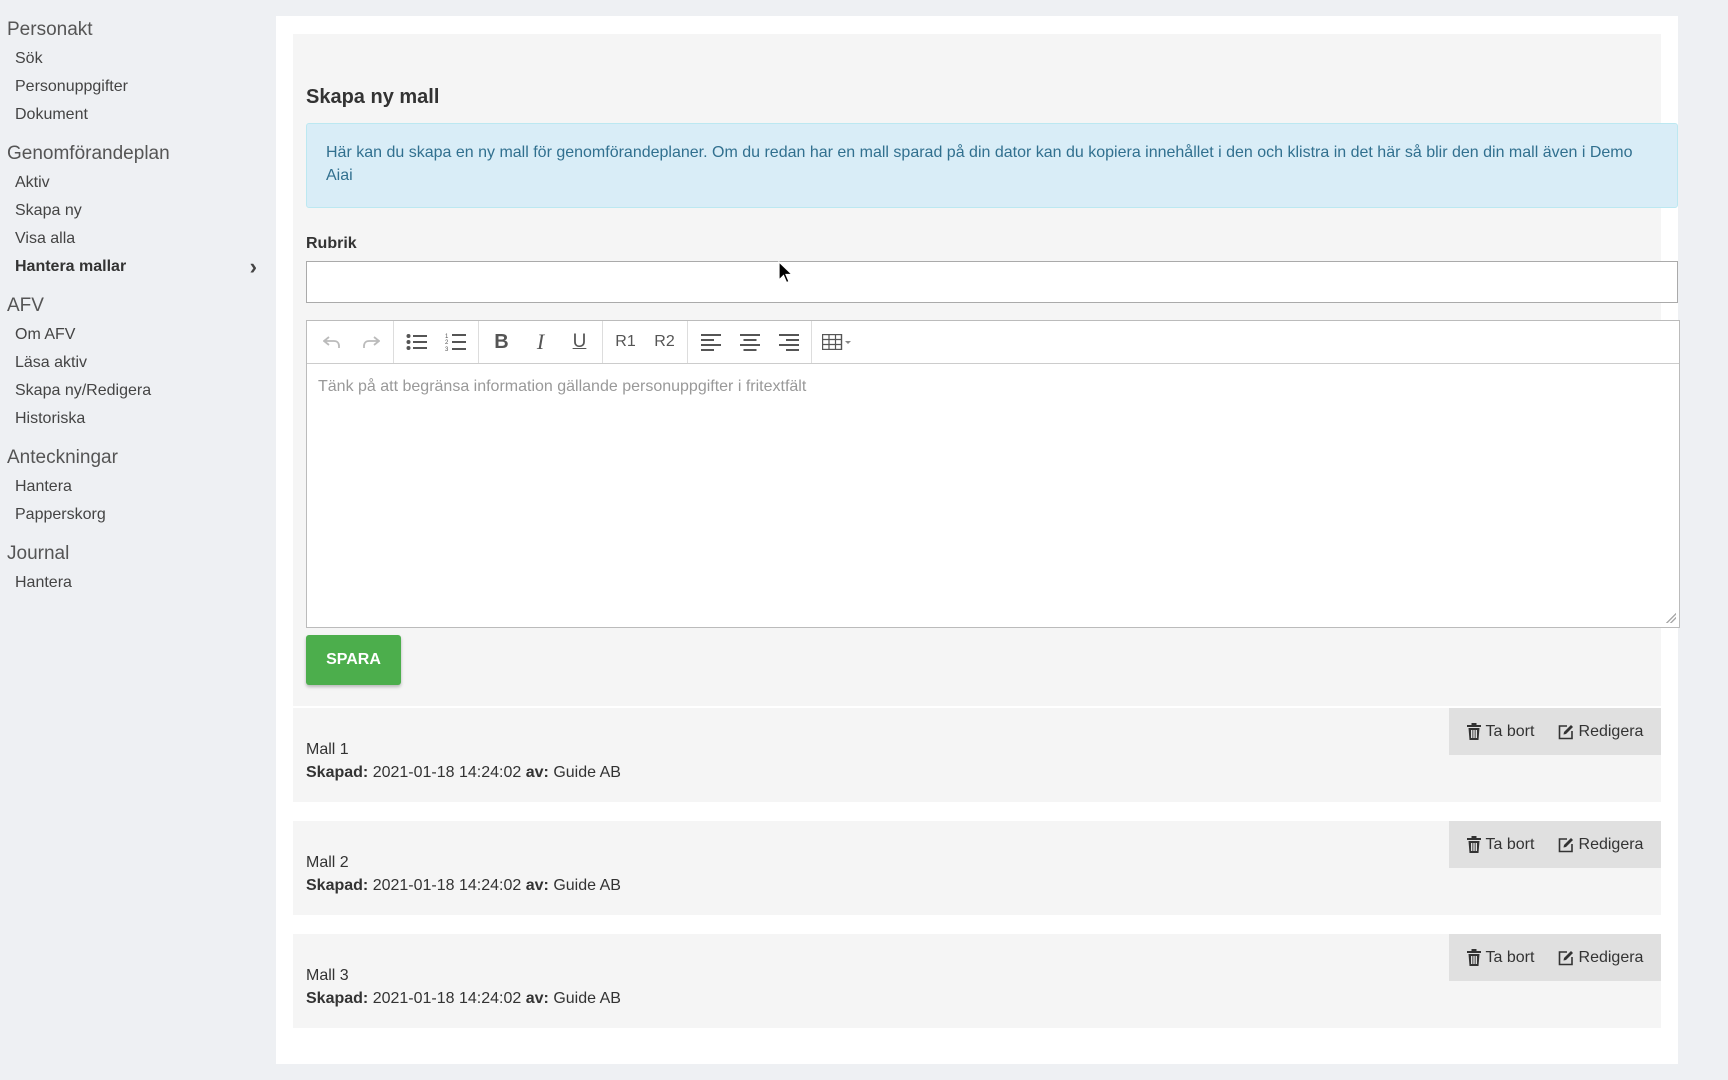 Image resolution: width=1728 pixels, height=1080 pixels. What do you see at coordinates (327, 862) in the screenshot?
I see `template-name: Mall 2` at bounding box center [327, 862].